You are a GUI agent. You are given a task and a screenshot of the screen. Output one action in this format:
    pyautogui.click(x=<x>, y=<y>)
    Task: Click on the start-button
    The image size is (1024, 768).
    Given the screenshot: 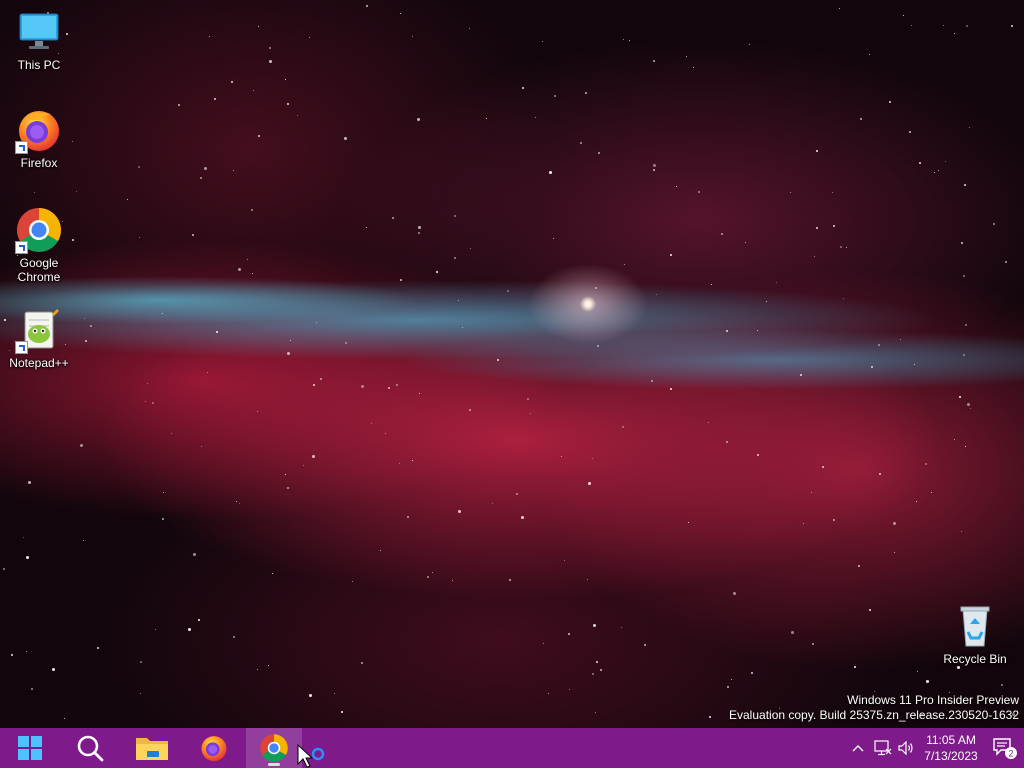 What is the action you would take?
    pyautogui.click(x=30, y=748)
    